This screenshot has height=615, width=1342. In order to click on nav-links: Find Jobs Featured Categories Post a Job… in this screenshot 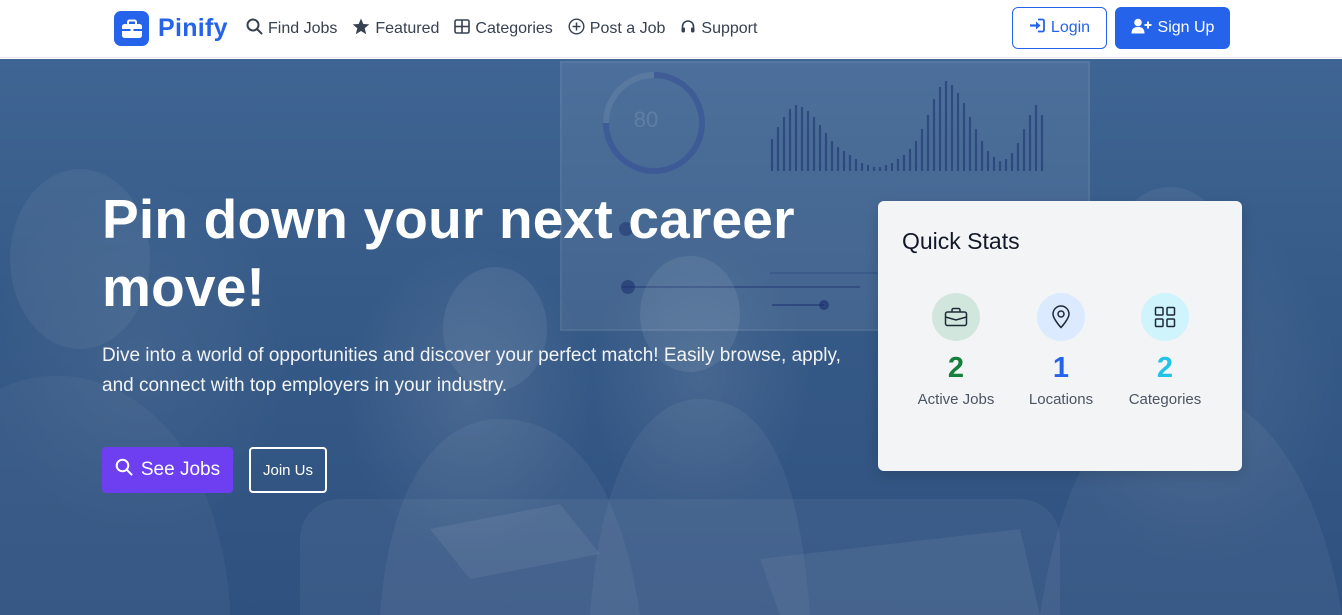, I will do `click(501, 29)`.